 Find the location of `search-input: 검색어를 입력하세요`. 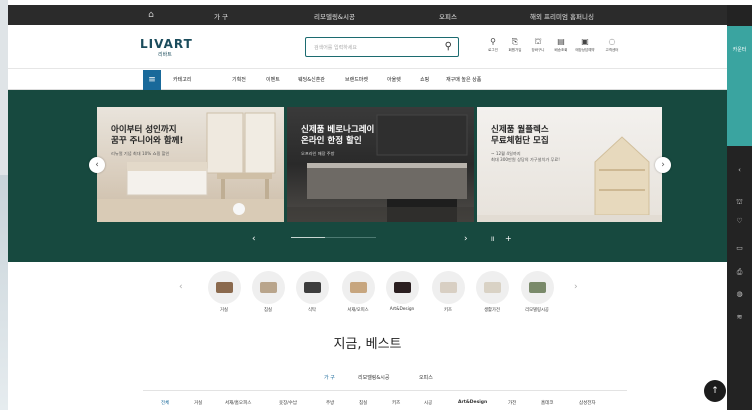

search-input: 검색어를 입력하세요 is located at coordinates (335, 47).